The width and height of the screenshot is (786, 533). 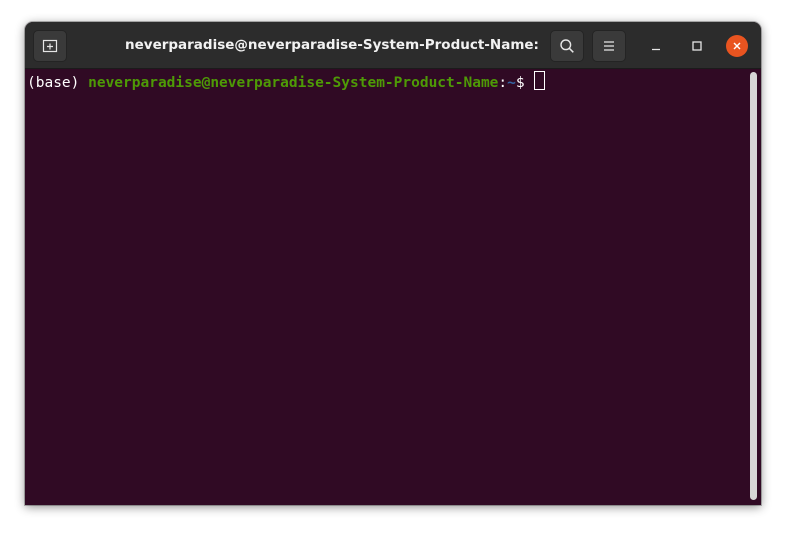 I want to click on search-icon, so click(x=567, y=46).